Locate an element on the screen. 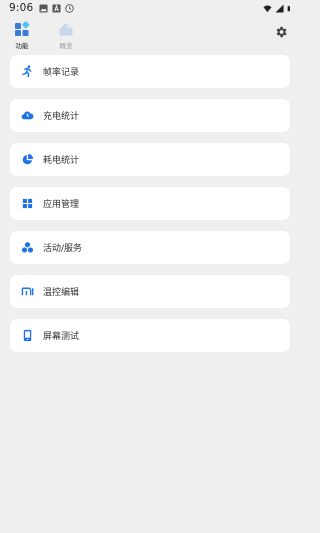 The image size is (320, 533). top-navigation: 功能 概览 is located at coordinates (150, 35).